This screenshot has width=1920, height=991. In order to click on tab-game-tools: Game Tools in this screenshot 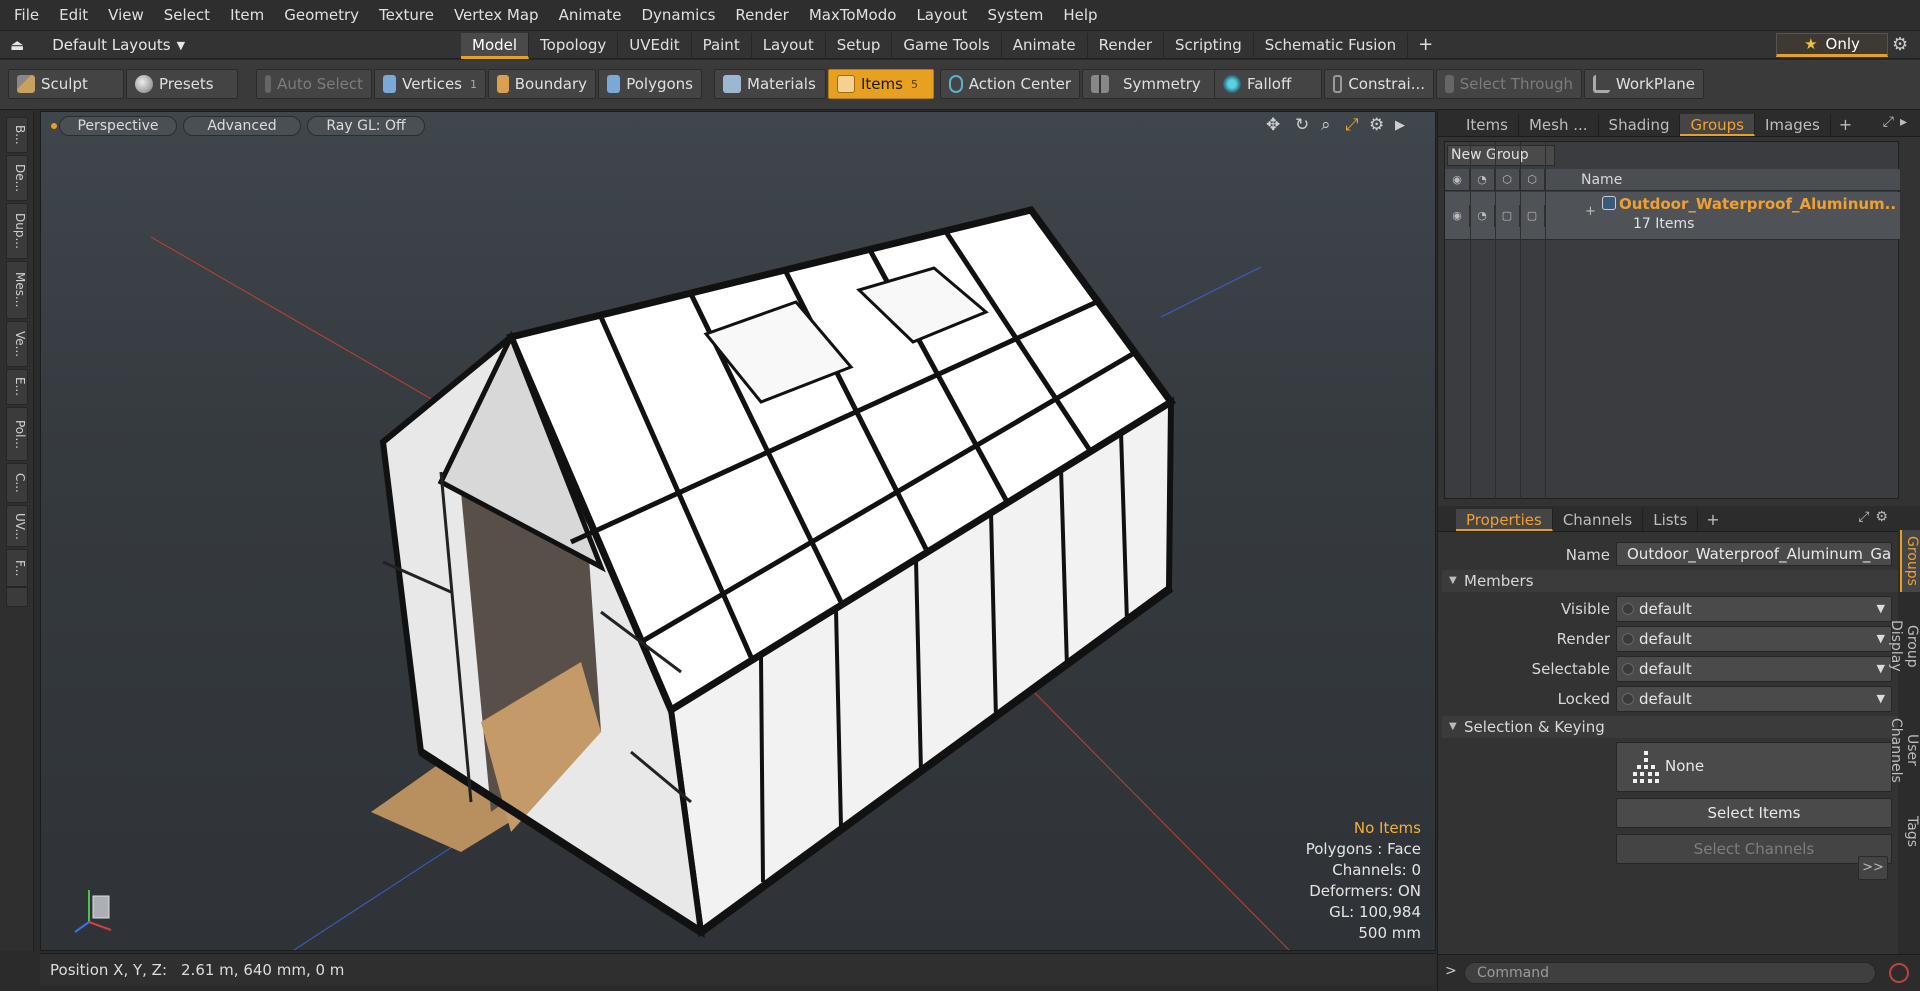, I will do `click(947, 46)`.